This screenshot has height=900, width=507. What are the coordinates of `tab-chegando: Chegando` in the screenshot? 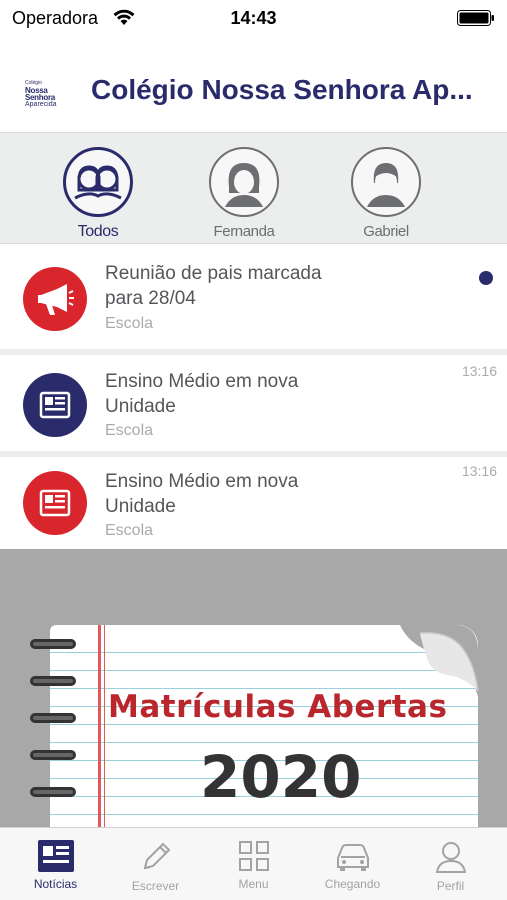 It's located at (352, 864).